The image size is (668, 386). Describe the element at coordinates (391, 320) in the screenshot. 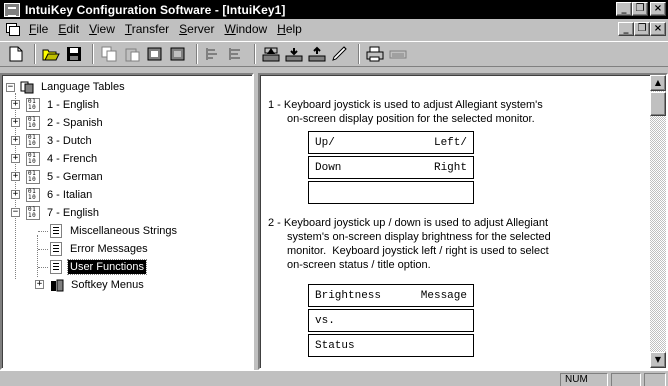

I see `item2-row-2: vs.` at that location.